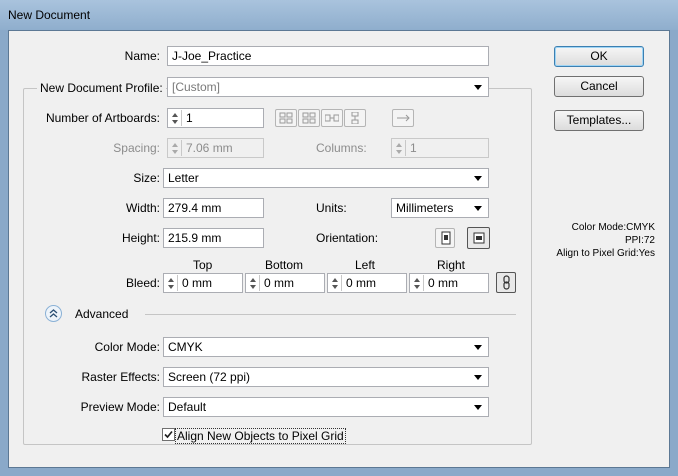 The height and width of the screenshot is (476, 678). Describe the element at coordinates (331, 208) in the screenshot. I see `units-label: Units:` at that location.